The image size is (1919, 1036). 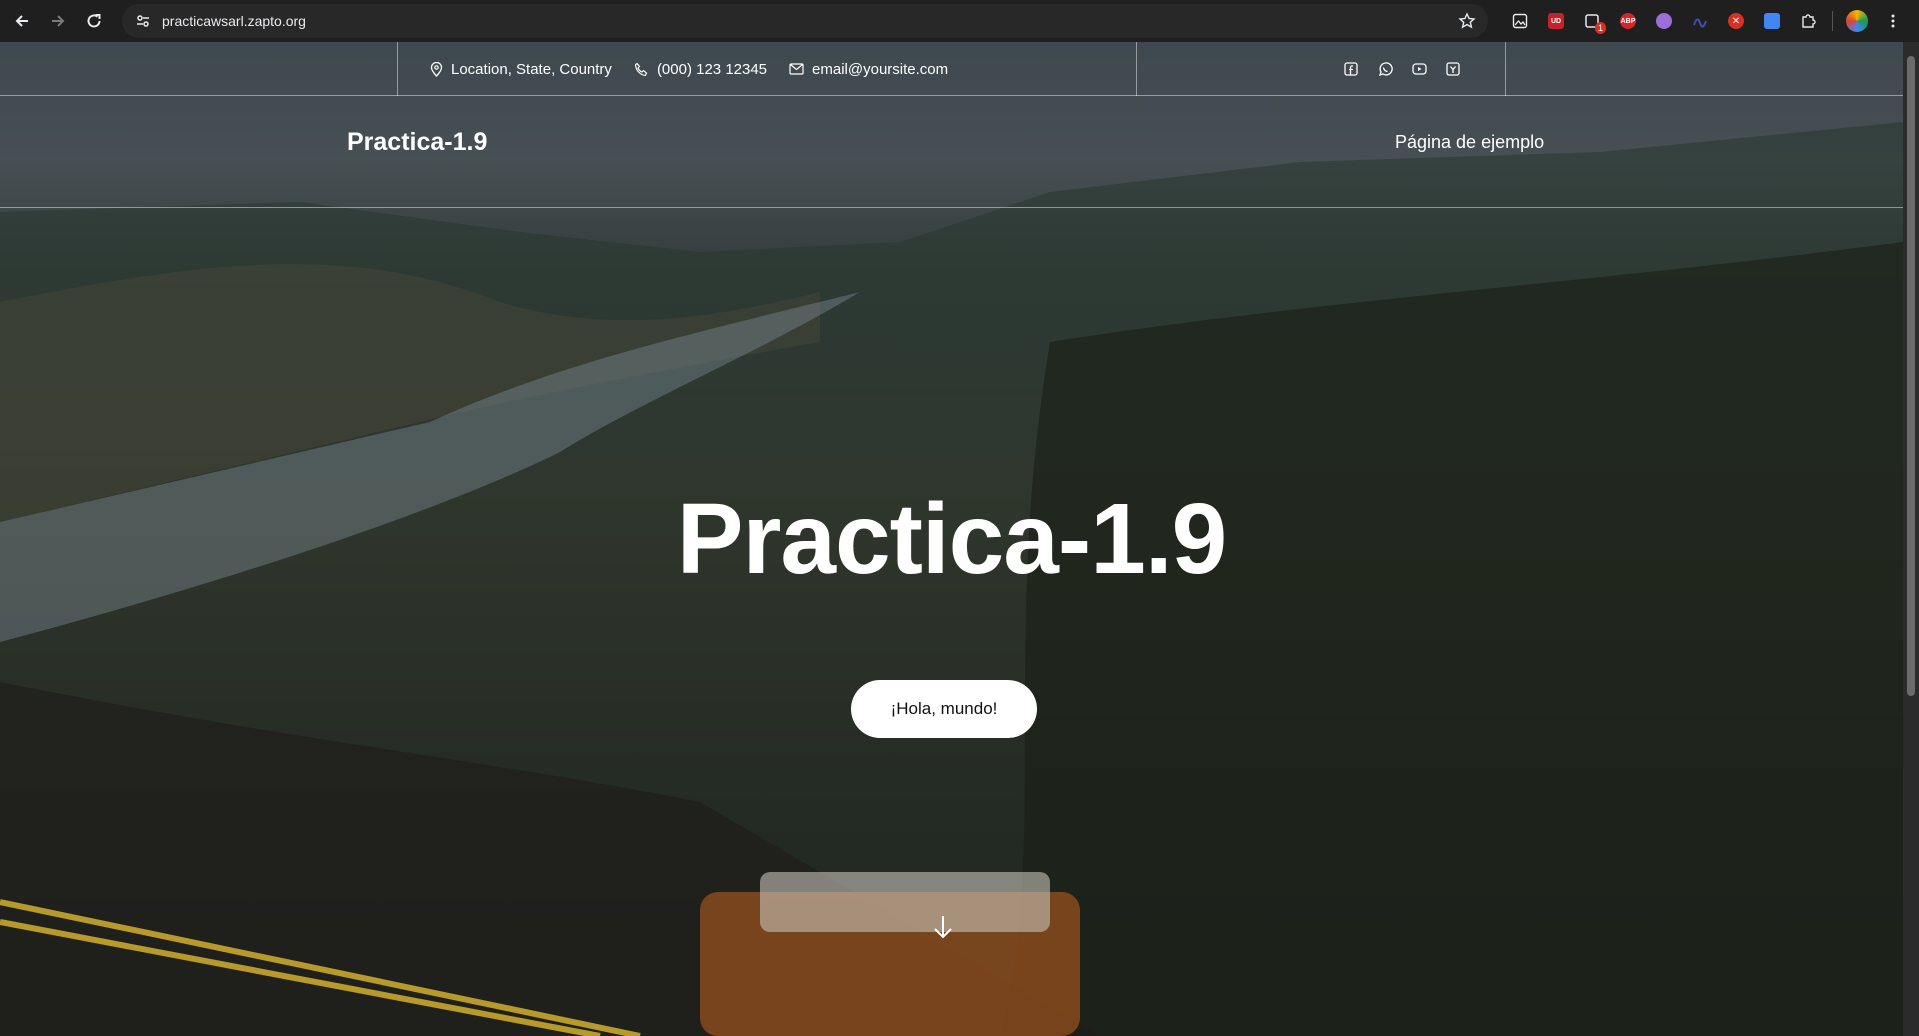 I want to click on hero-title: Practica-1.9, so click(x=951, y=539).